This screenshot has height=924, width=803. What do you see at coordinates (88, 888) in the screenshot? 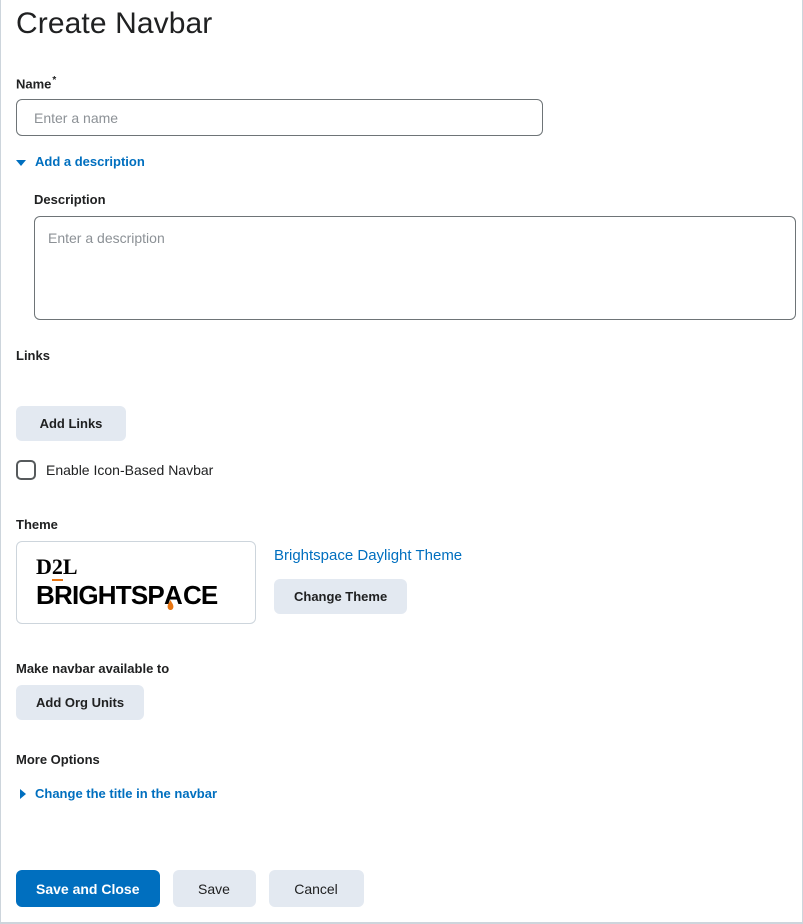
I see `save-and-close-button: Save and Close` at bounding box center [88, 888].